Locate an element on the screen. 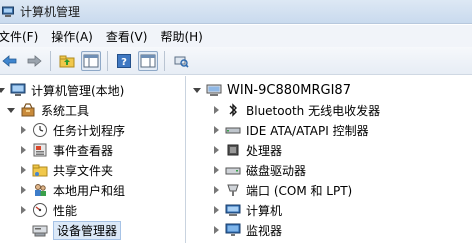 The width and height of the screenshot is (472, 243). ide-controller-icon is located at coordinates (233, 130).